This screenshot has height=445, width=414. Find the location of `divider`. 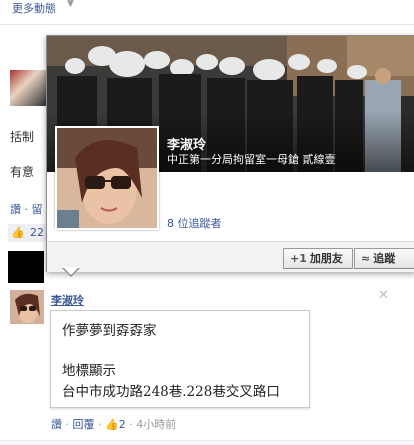

divider is located at coordinates (207, 442).